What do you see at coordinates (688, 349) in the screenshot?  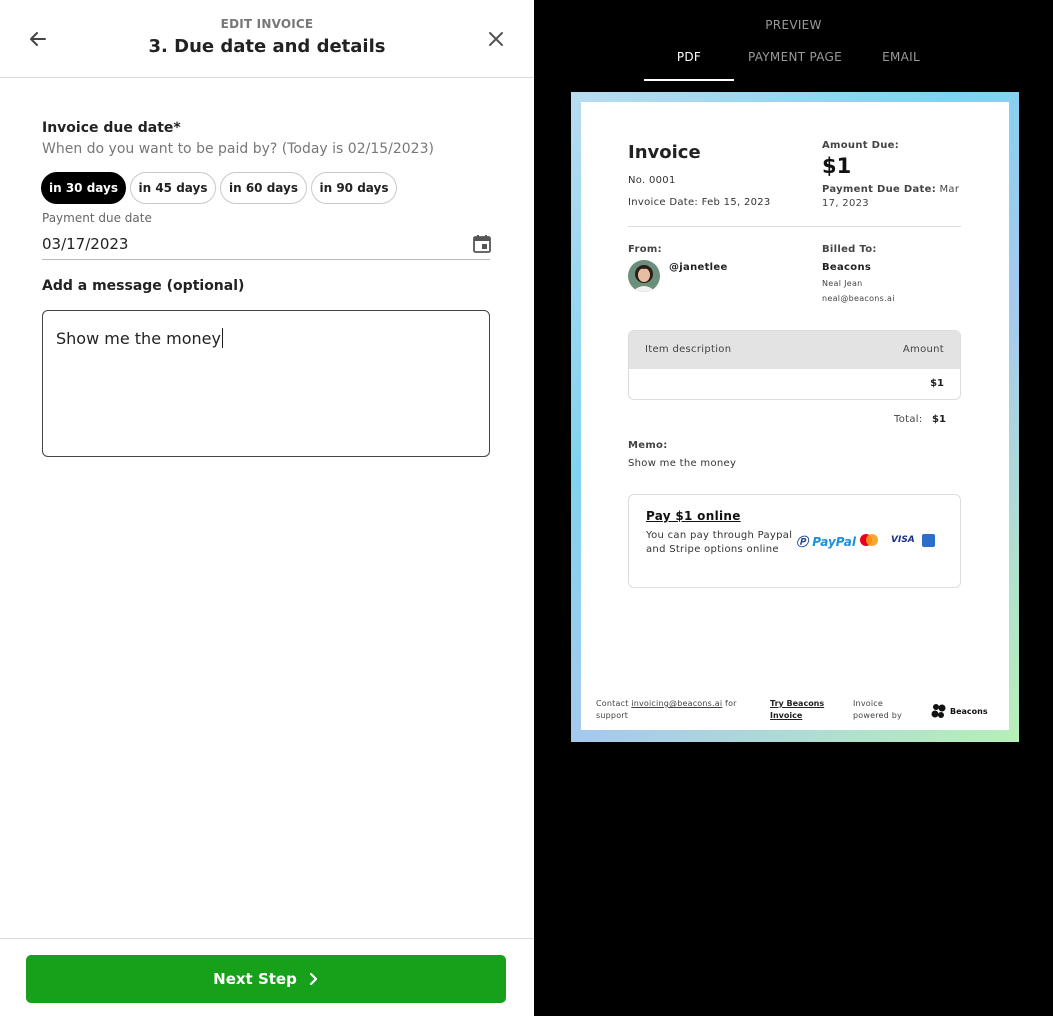 I see `item-description-header: Item description` at bounding box center [688, 349].